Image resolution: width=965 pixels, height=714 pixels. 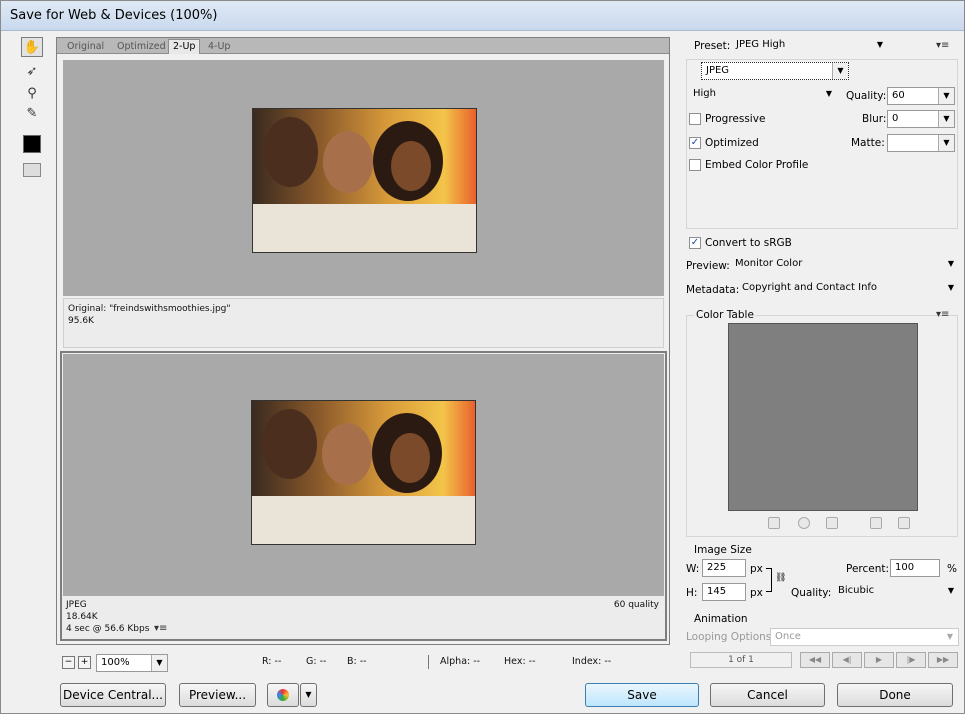 What do you see at coordinates (921, 143) in the screenshot?
I see `matte-select: ▼` at bounding box center [921, 143].